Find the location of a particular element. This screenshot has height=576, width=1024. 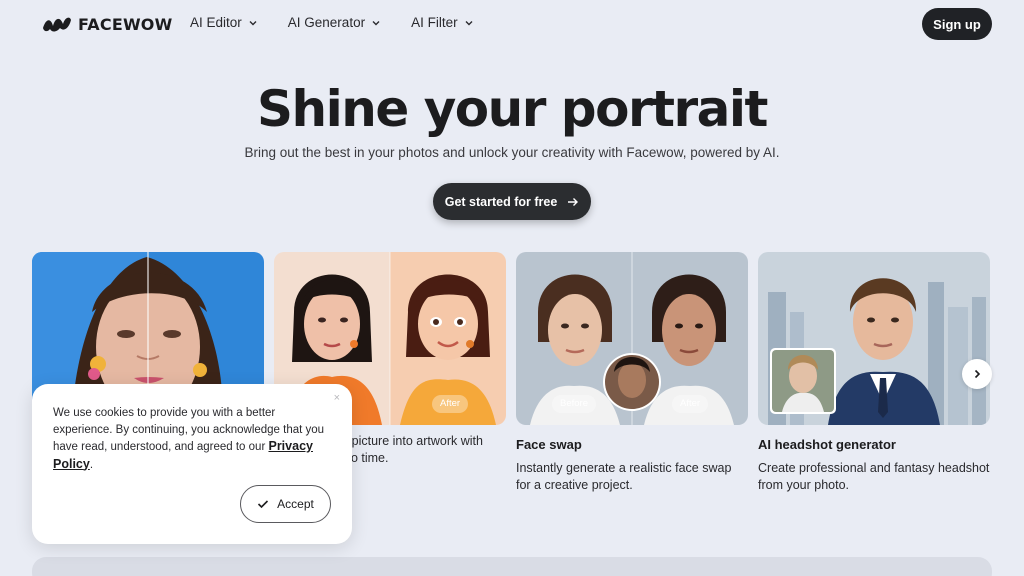

nav-ai-generator: AI Generator is located at coordinates (334, 22).